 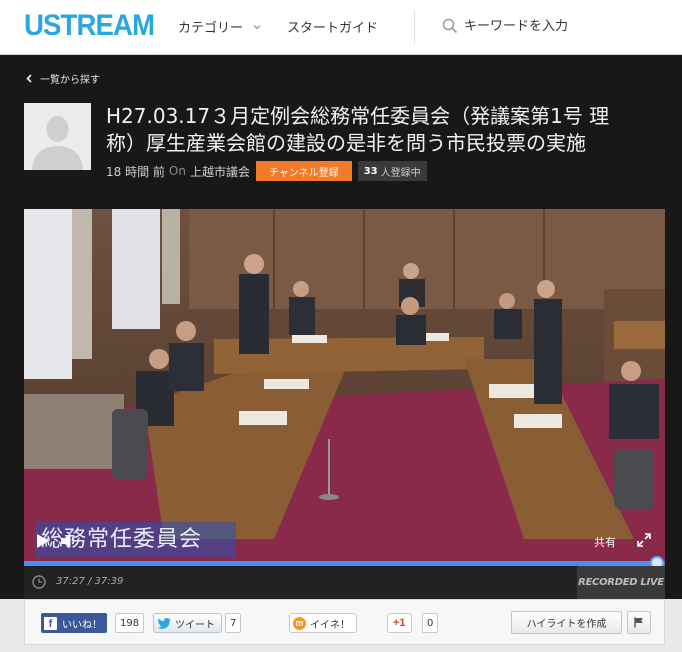 I want to click on tweet-button: ツイート, so click(x=187, y=623).